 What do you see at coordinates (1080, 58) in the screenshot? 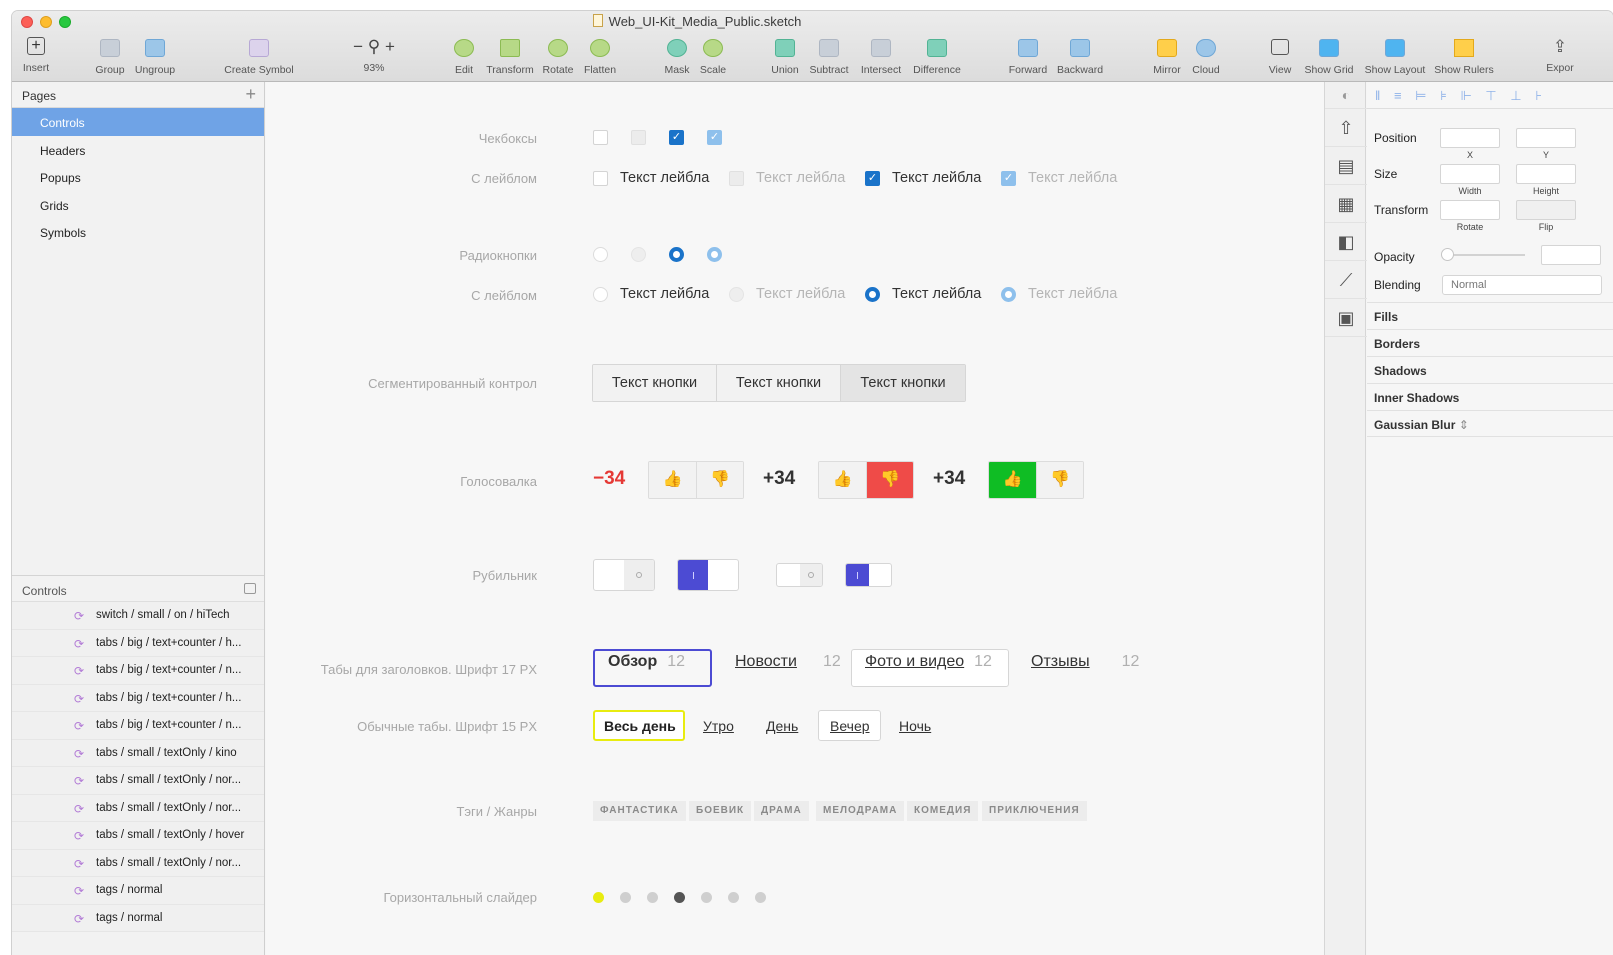
I see `backward-button: Backward` at bounding box center [1080, 58].